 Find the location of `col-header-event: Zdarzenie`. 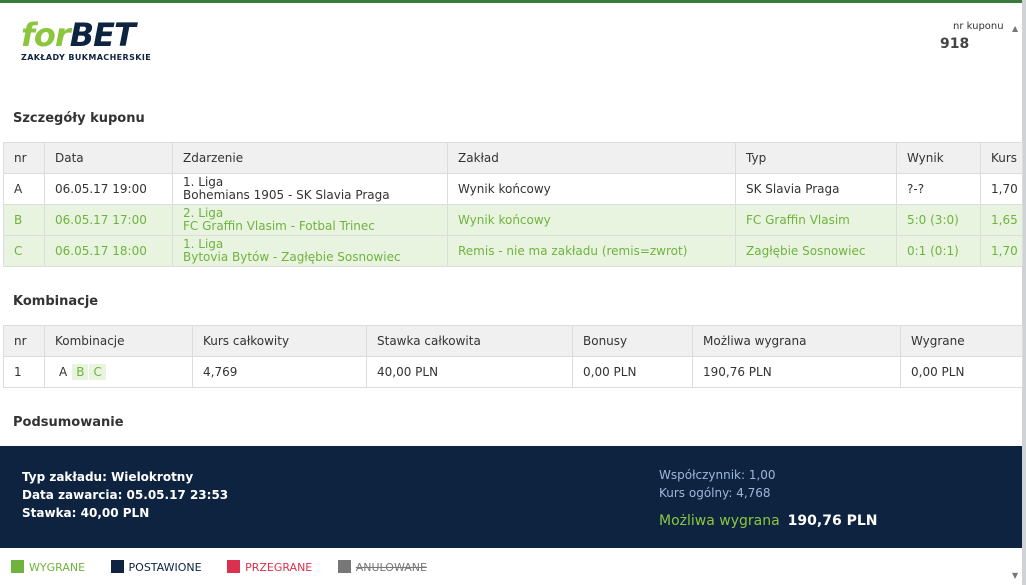

col-header-event: Zdarzenie is located at coordinates (310, 158).